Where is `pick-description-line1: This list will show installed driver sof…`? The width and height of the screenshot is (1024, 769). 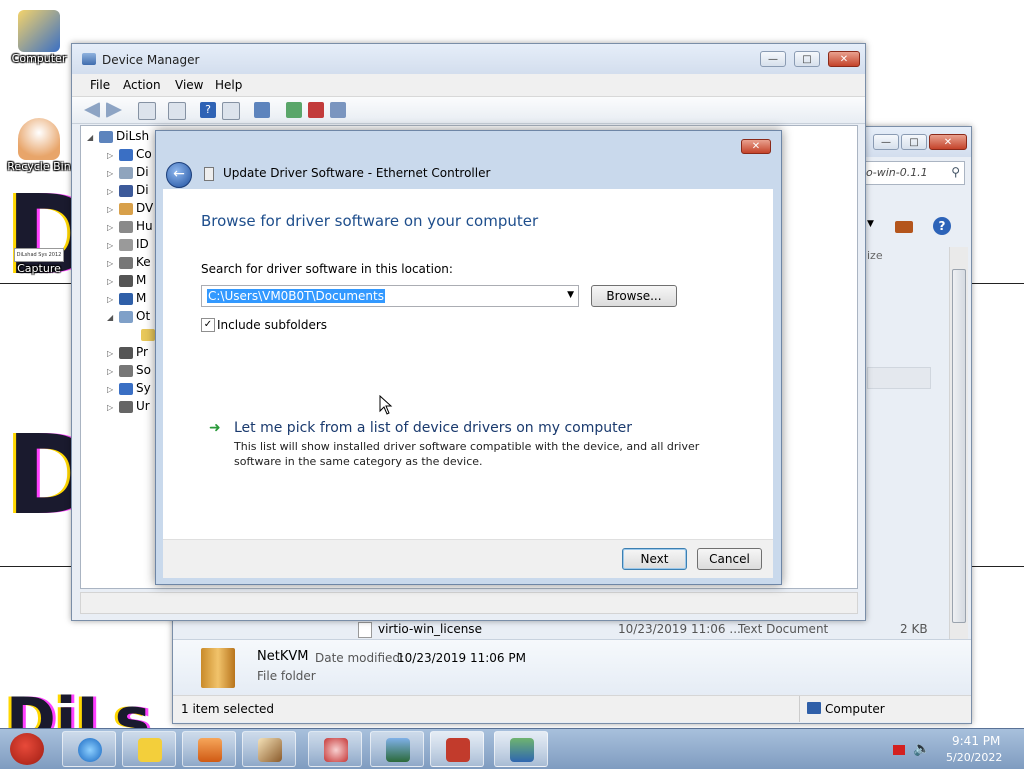 pick-description-line1: This list will show installed driver sof… is located at coordinates (467, 446).